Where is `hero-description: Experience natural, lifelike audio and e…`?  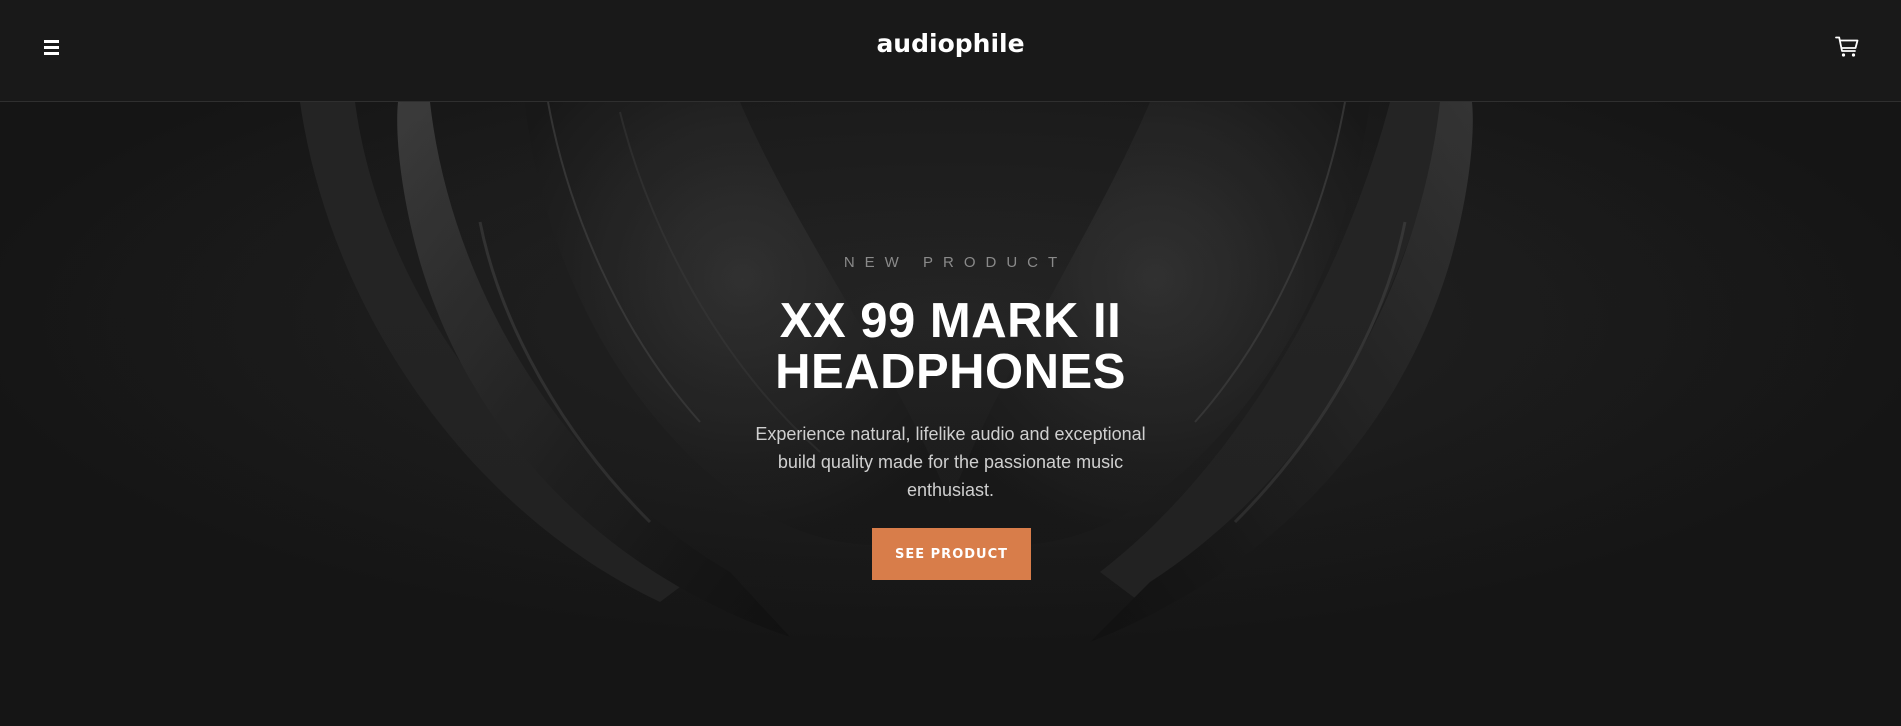
hero-description: Experience natural, lifelike audio and e… is located at coordinates (950, 462).